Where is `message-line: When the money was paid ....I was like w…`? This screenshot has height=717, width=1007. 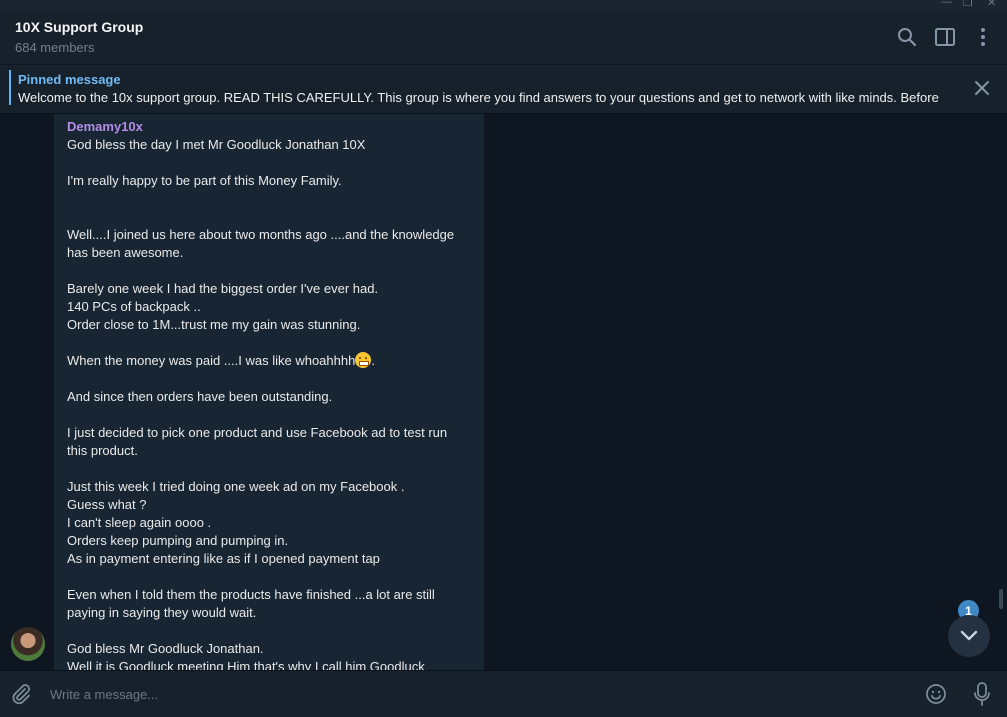 message-line: When the money was paid ....I was like w… is located at coordinates (221, 360).